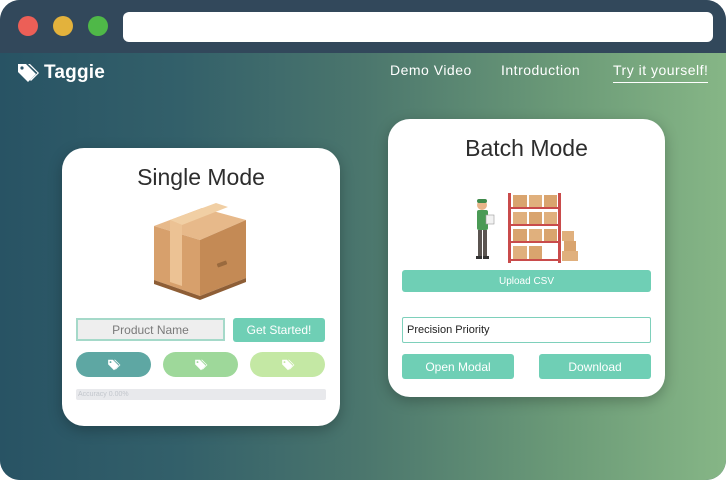 Image resolution: width=726 pixels, height=480 pixels. What do you see at coordinates (527, 228) in the screenshot?
I see `warehouse-illustration` at bounding box center [527, 228].